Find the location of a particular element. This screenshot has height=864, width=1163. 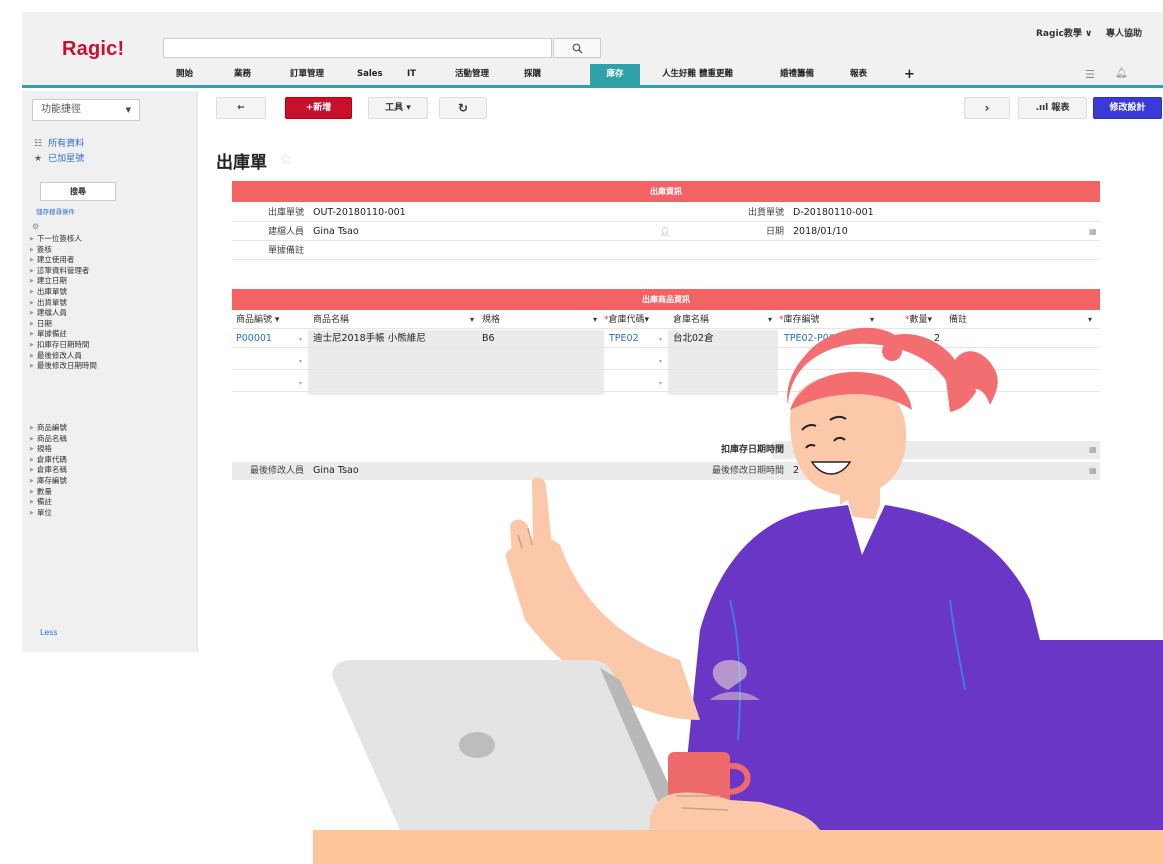

col-item-no: 商品編號 ▾ is located at coordinates (257, 320).